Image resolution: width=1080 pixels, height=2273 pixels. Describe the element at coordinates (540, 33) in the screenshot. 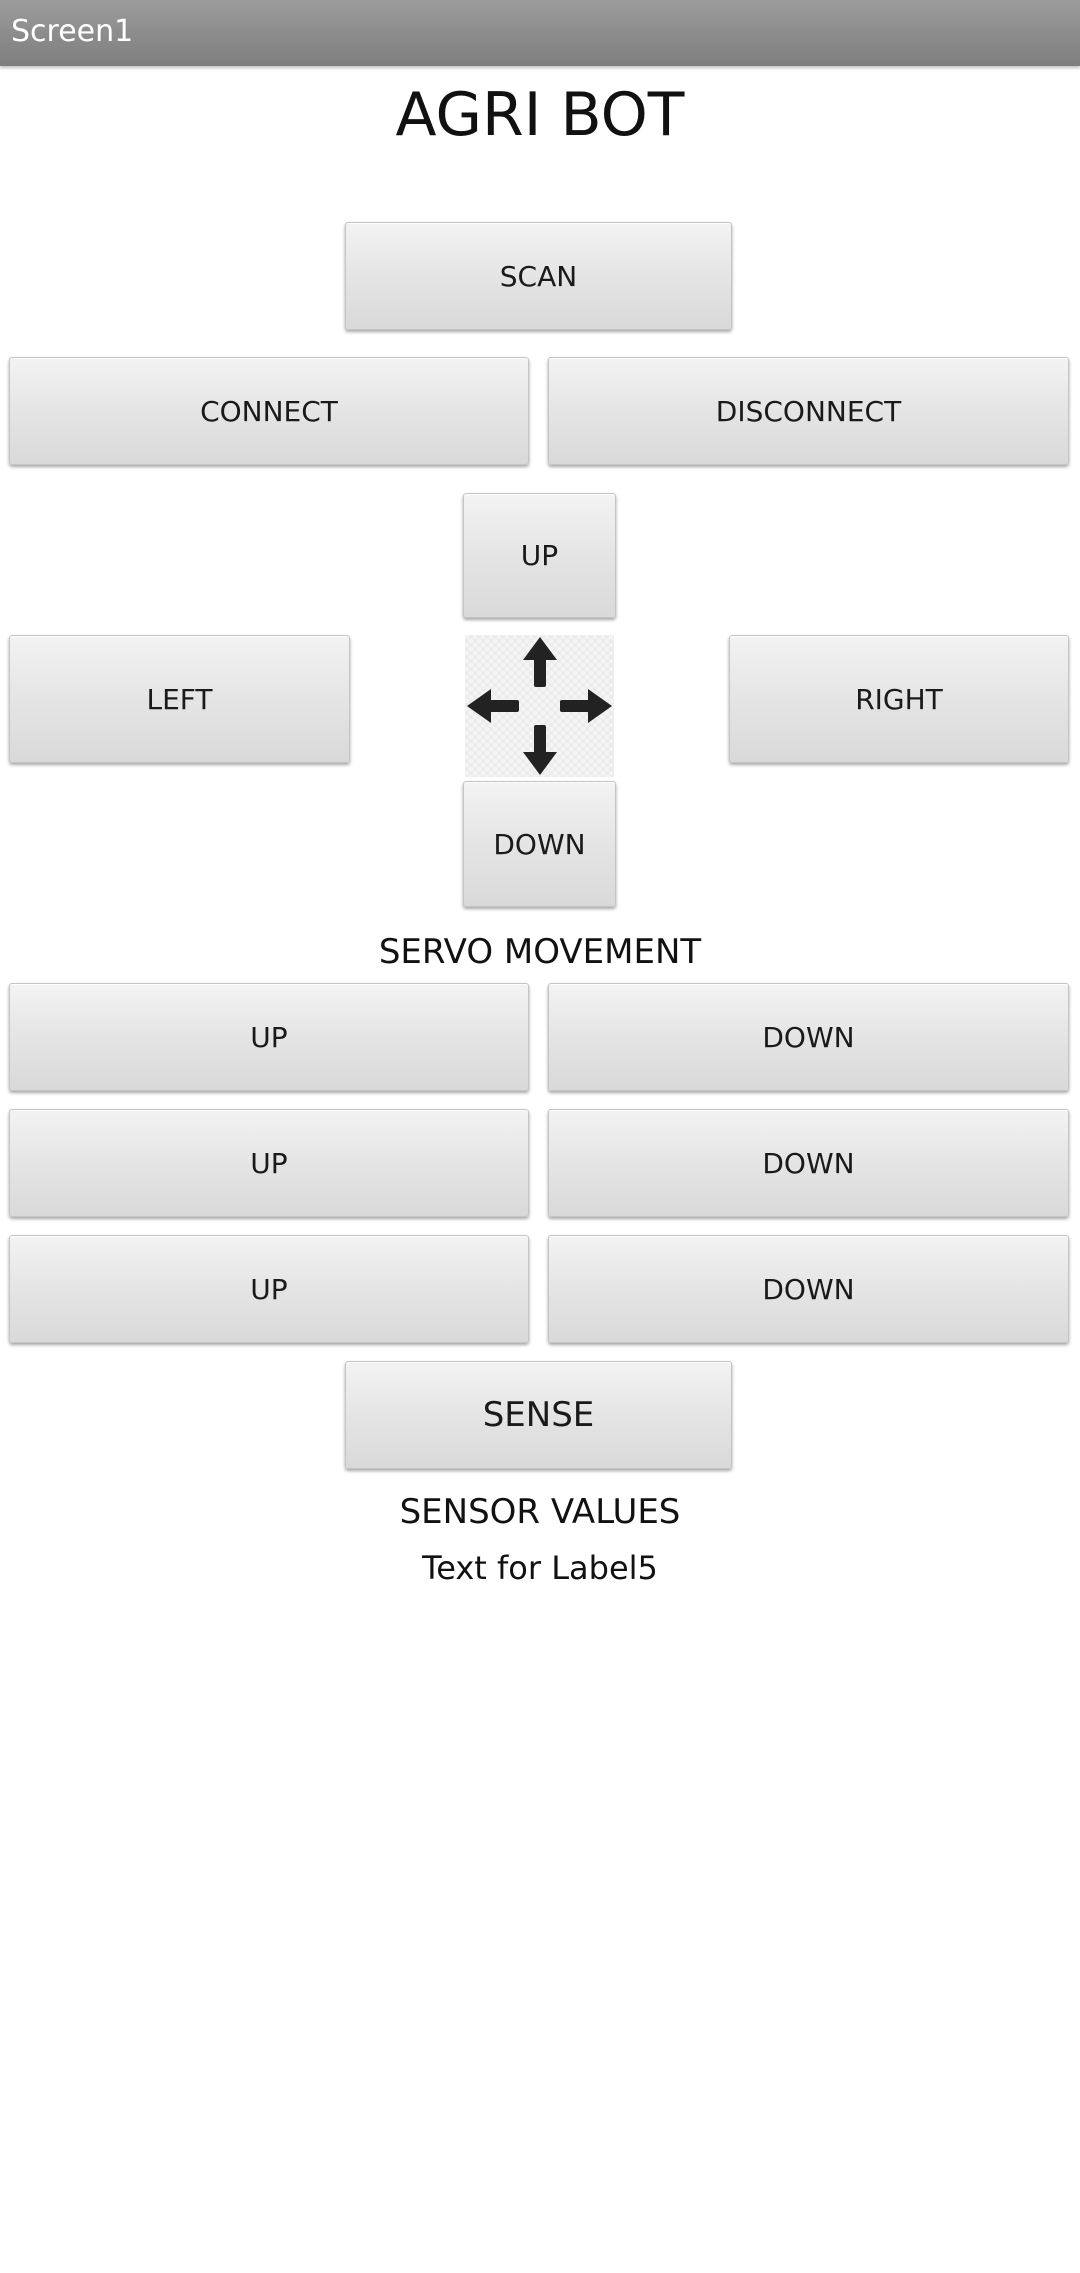

I see `title-bar: Screen1` at that location.